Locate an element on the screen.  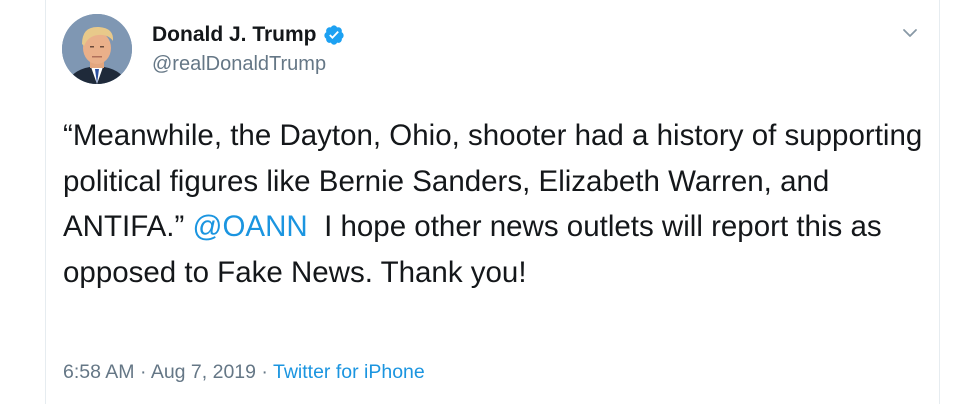
tweet-date: Aug 7, 2019 is located at coordinates (203, 372).